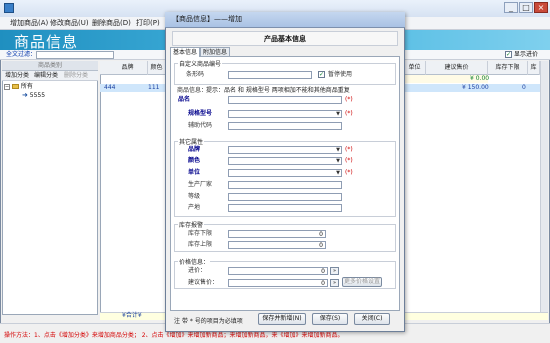  What do you see at coordinates (372, 319) in the screenshot?
I see `close-button: 关闭(C)` at bounding box center [372, 319].